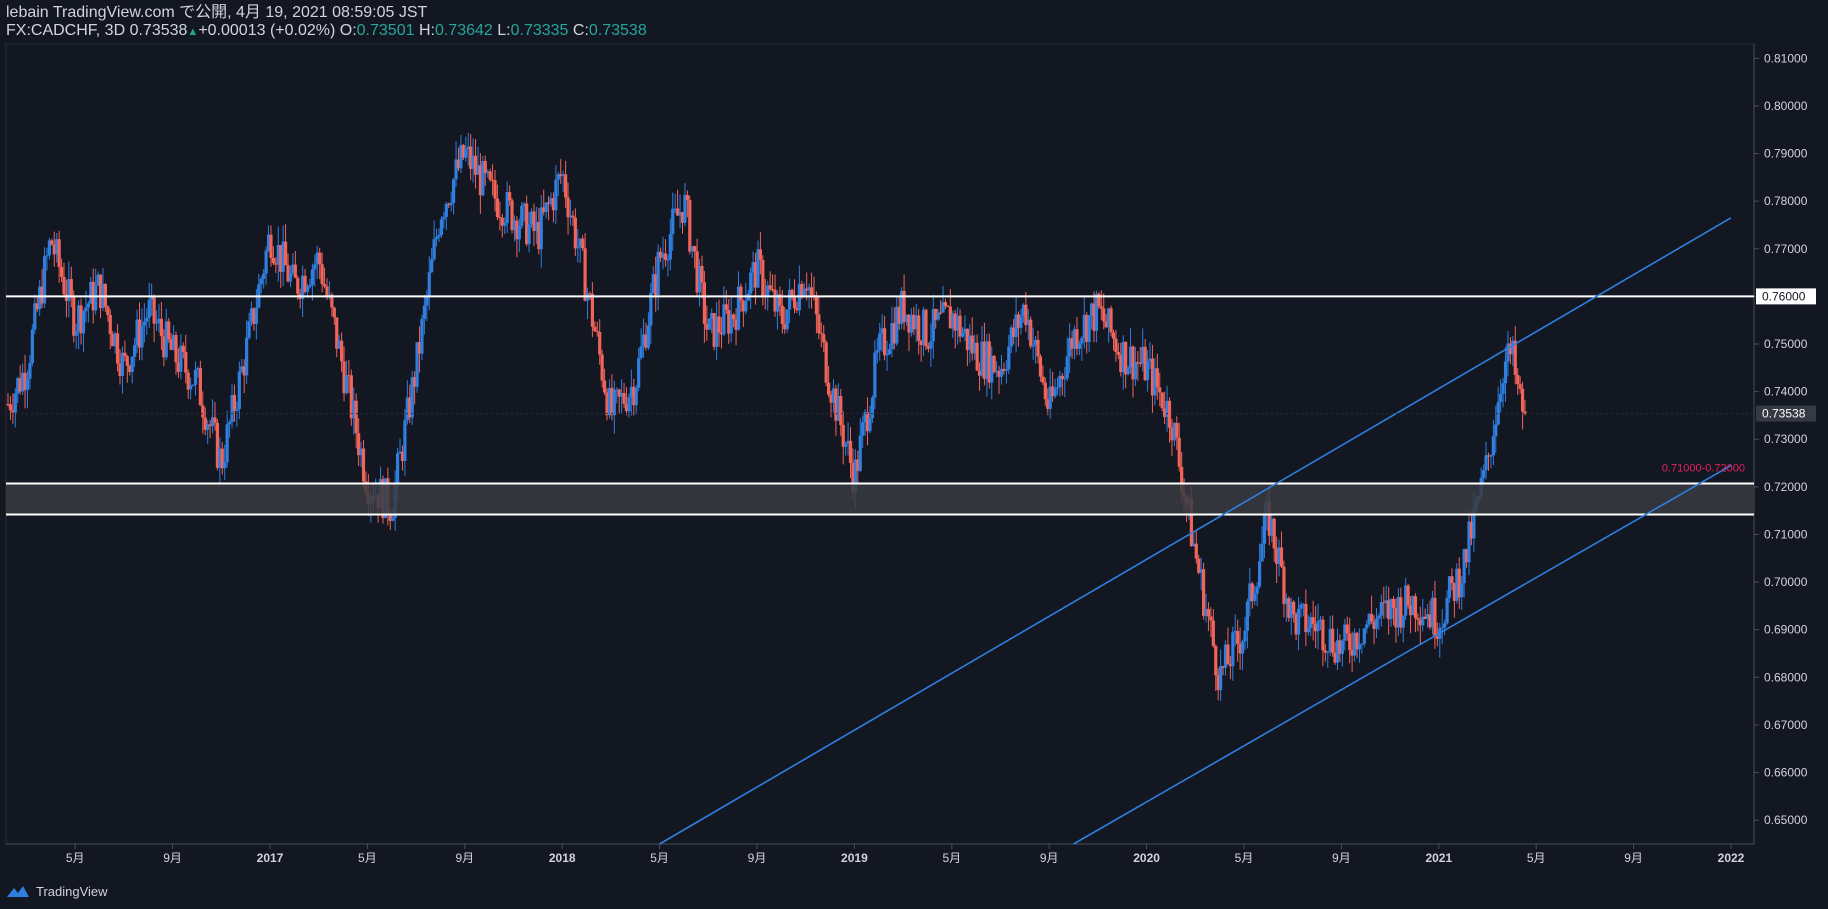  Describe the element at coordinates (1786, 154) in the screenshot. I see `y-tick-label: 0.79000` at that location.